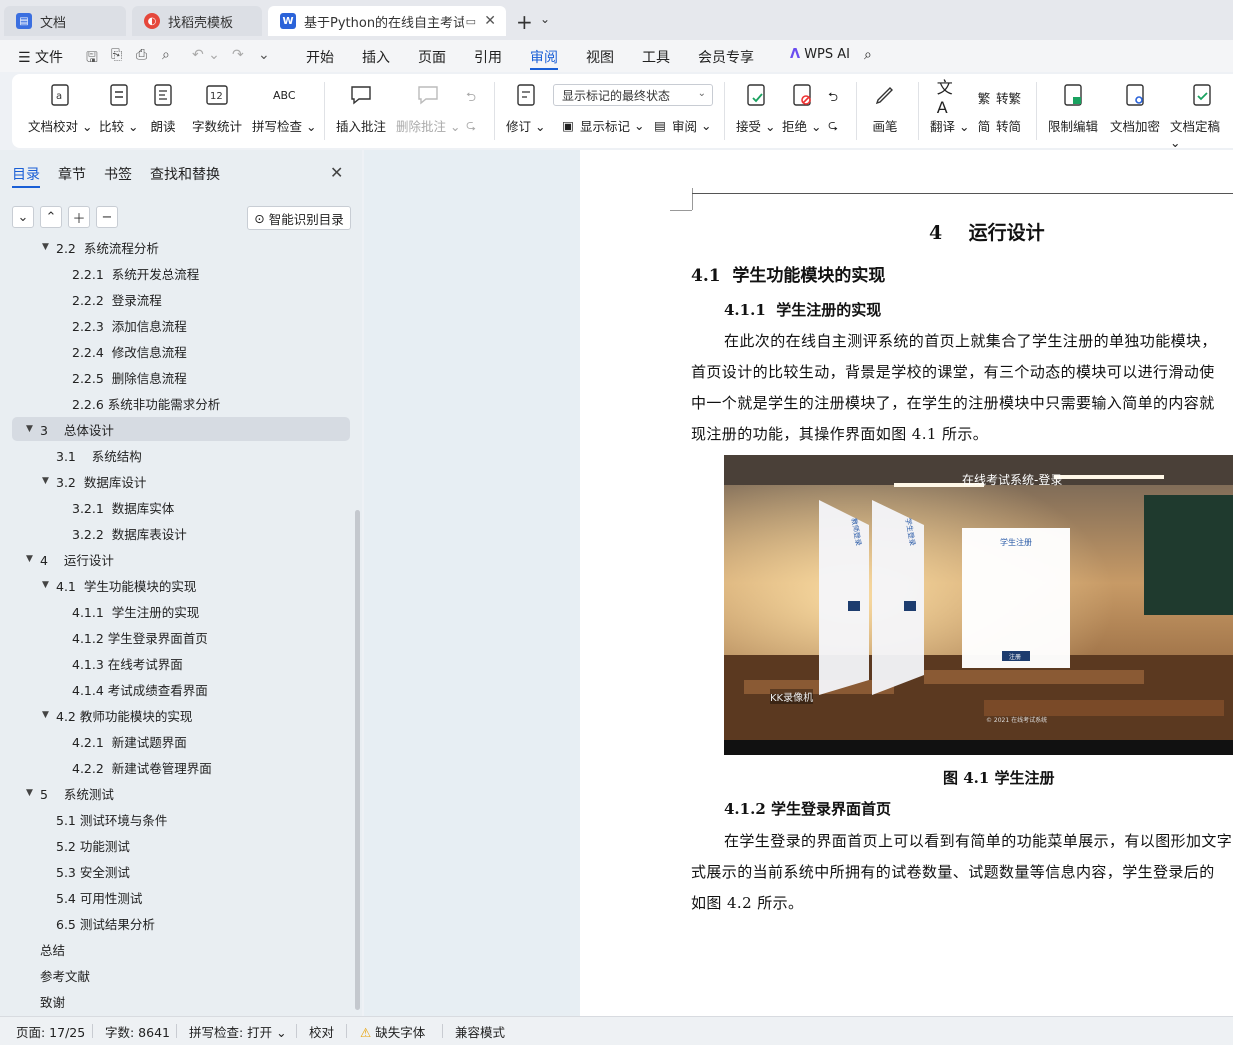 Image resolution: width=1233 pixels, height=1045 pixels. I want to click on menu-page: 页面, so click(432, 57).